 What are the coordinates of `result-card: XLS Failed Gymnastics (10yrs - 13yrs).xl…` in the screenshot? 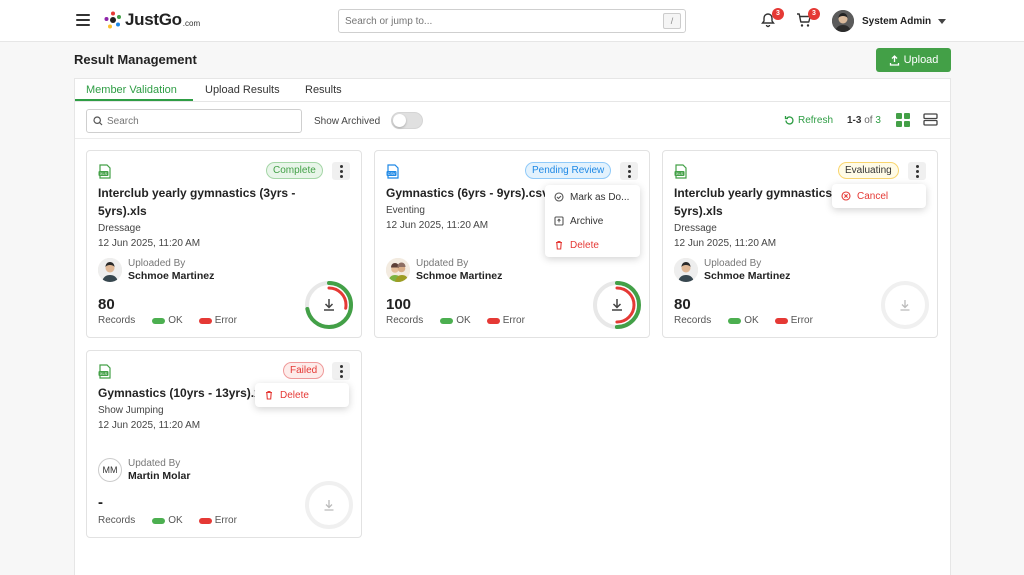 It's located at (224, 444).